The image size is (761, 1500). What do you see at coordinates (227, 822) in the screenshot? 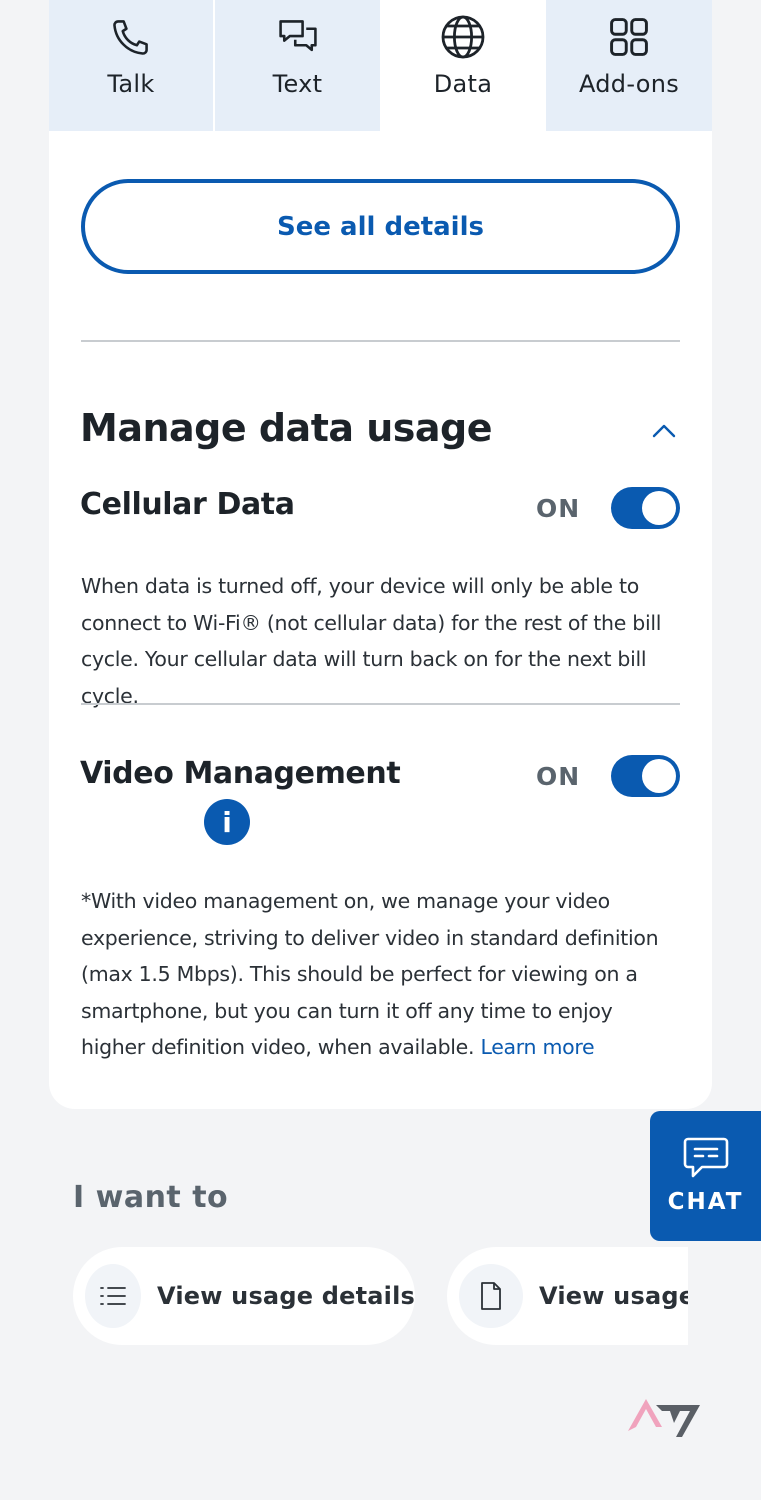
I see `info-icon: i` at bounding box center [227, 822].